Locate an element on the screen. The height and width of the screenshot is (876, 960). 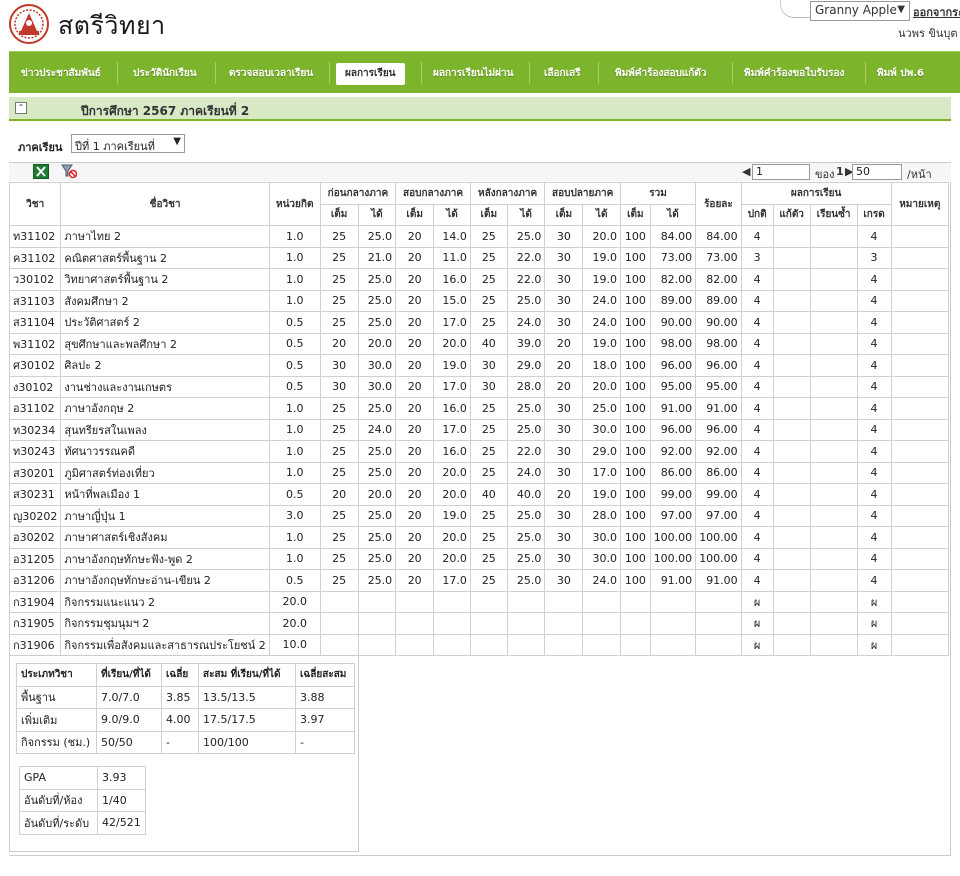
page-input: 1 is located at coordinates (781, 172).